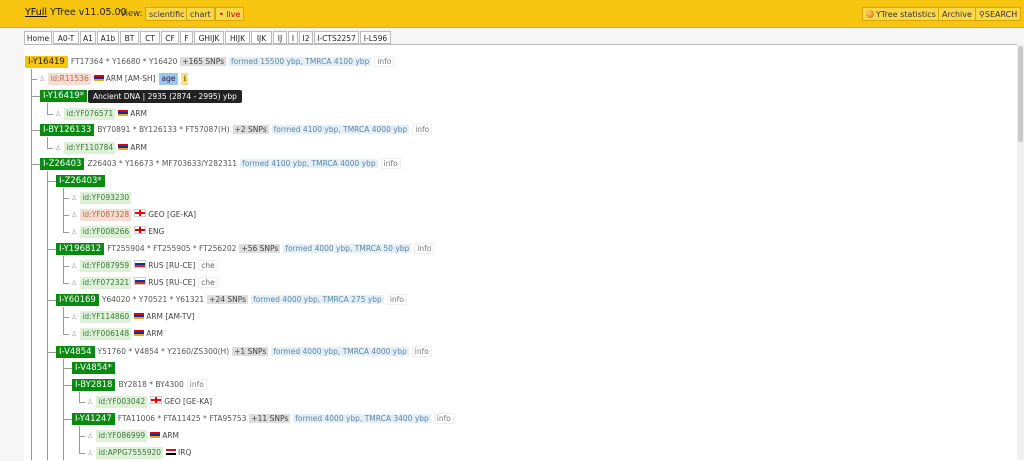  What do you see at coordinates (124, 61) in the screenshot?
I see `snp-list: FT17364 * Y16680 * Y16420` at bounding box center [124, 61].